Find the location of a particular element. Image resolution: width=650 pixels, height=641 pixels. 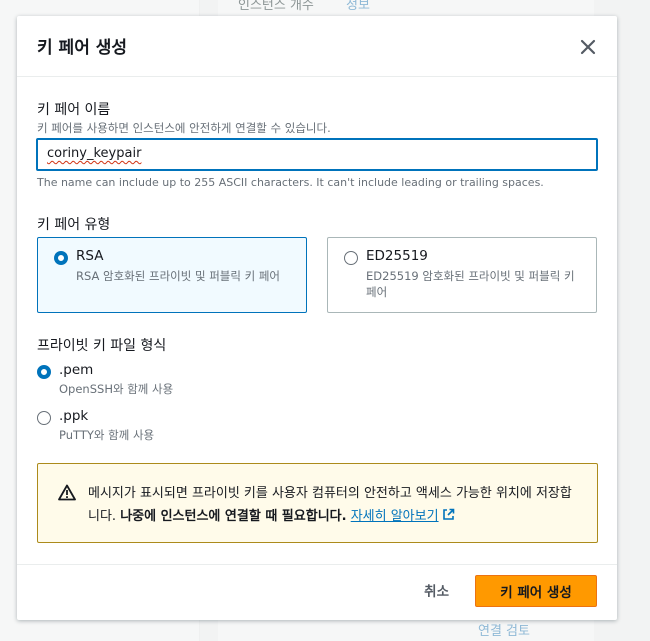

key-type-ed25519-tile: ED25519 ED25519 암호화된 프라이빗 및 퍼블릭 키 페어 is located at coordinates (462, 275).